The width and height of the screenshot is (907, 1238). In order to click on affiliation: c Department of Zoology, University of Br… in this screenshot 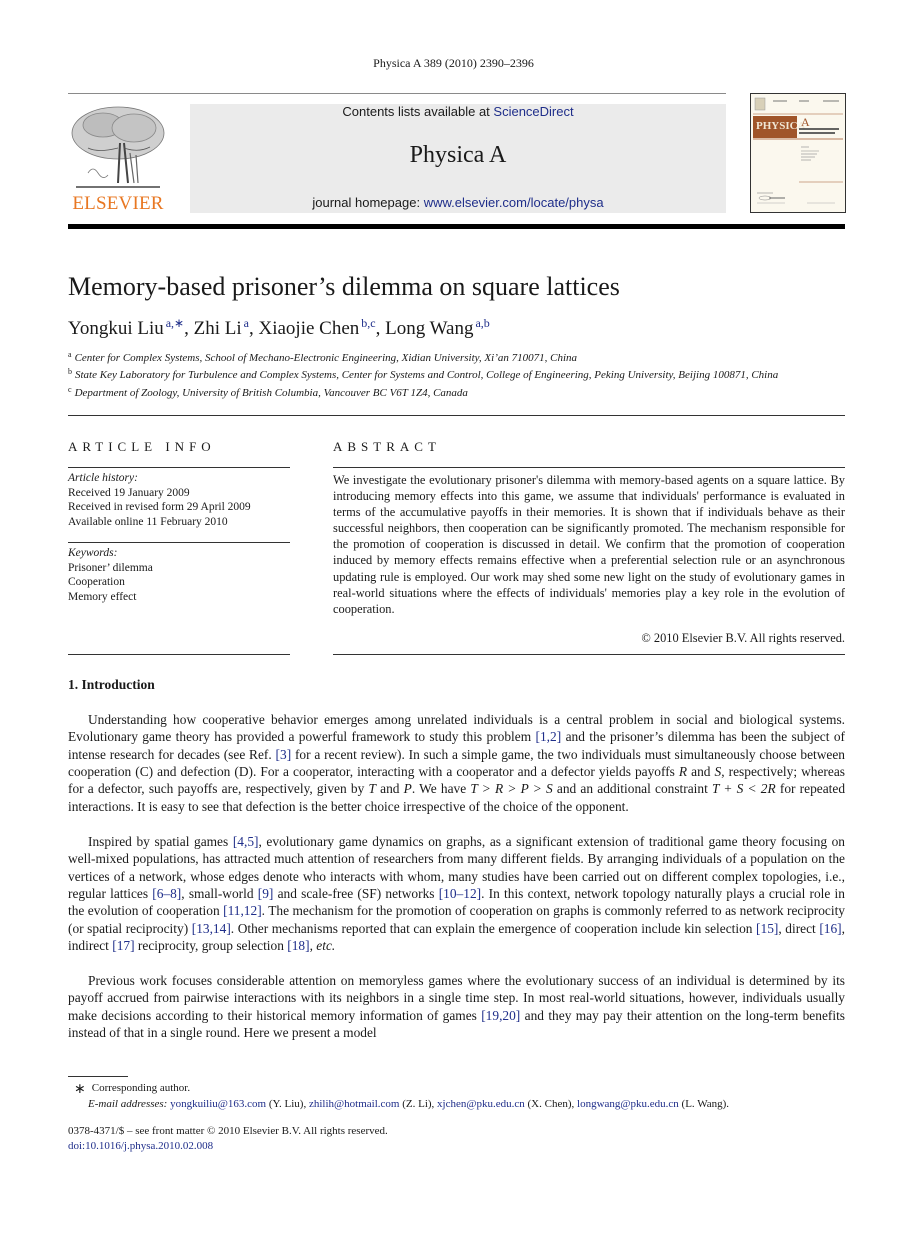, I will do `click(268, 392)`.